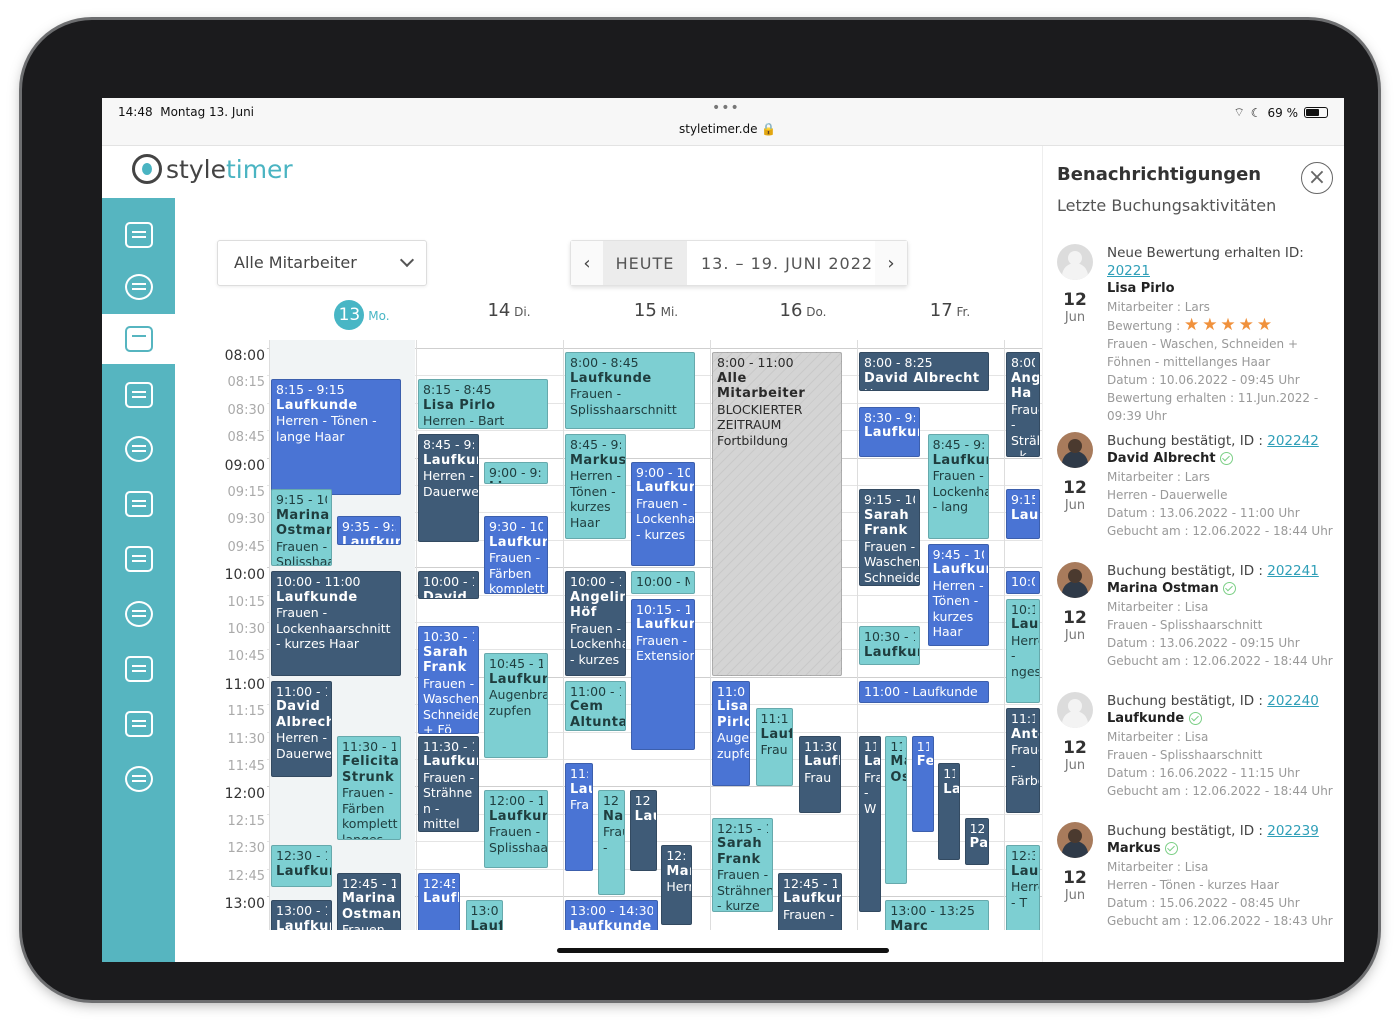 This screenshot has height=1021, width=1400. I want to click on day-header: 13 Mo., so click(362, 315).